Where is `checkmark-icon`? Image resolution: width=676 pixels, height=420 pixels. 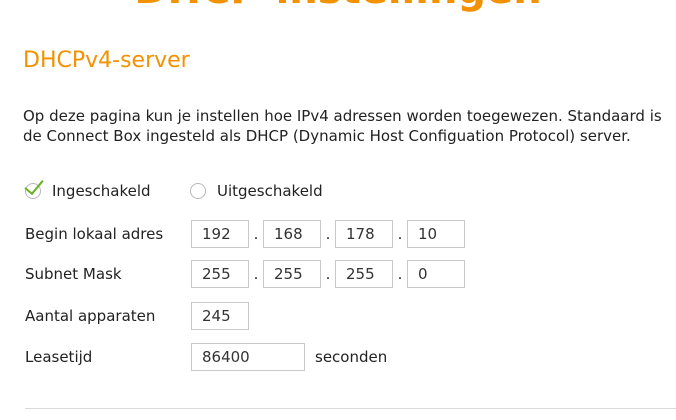
checkmark-icon is located at coordinates (34, 186).